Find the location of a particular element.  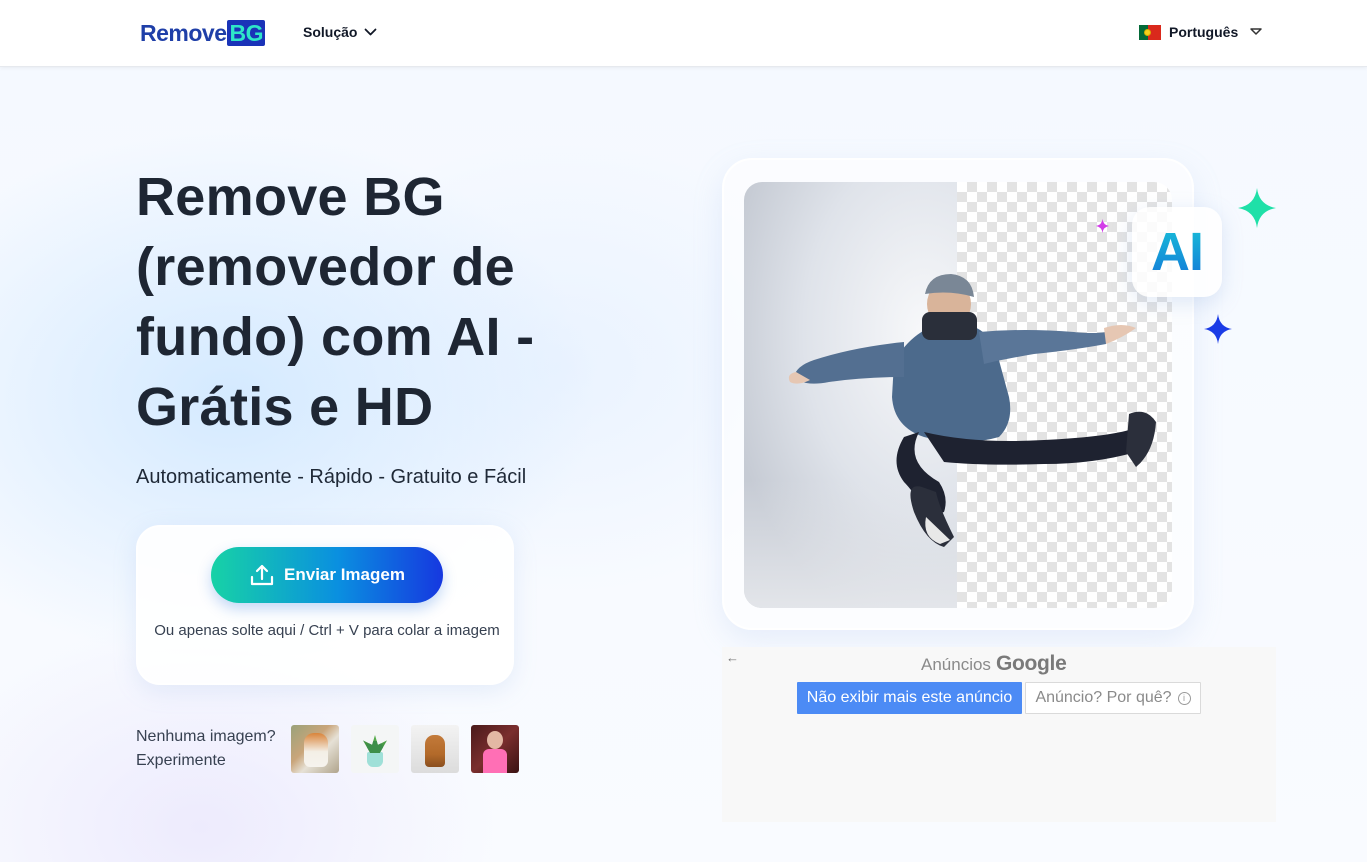

try-sample-label: Nenhuma imagem? Experimente is located at coordinates (206, 749).